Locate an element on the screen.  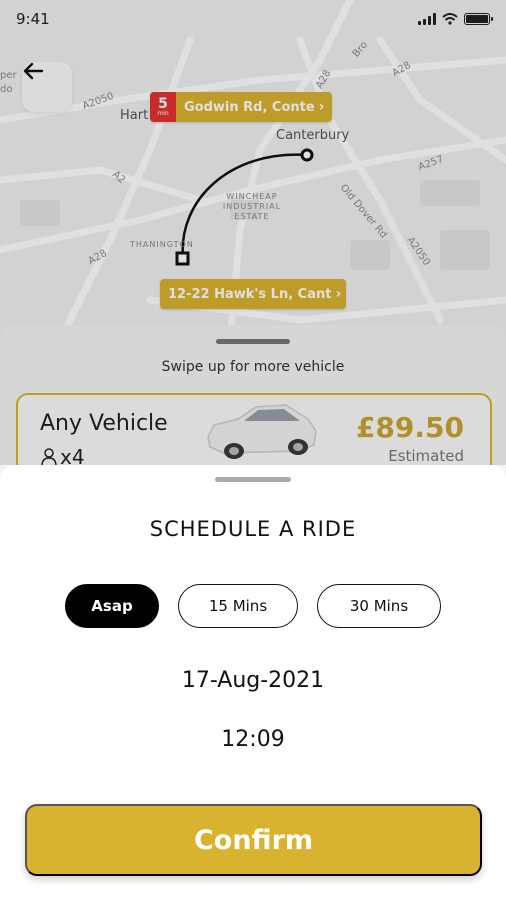
map-label-edge-do: do is located at coordinates (6, 89).